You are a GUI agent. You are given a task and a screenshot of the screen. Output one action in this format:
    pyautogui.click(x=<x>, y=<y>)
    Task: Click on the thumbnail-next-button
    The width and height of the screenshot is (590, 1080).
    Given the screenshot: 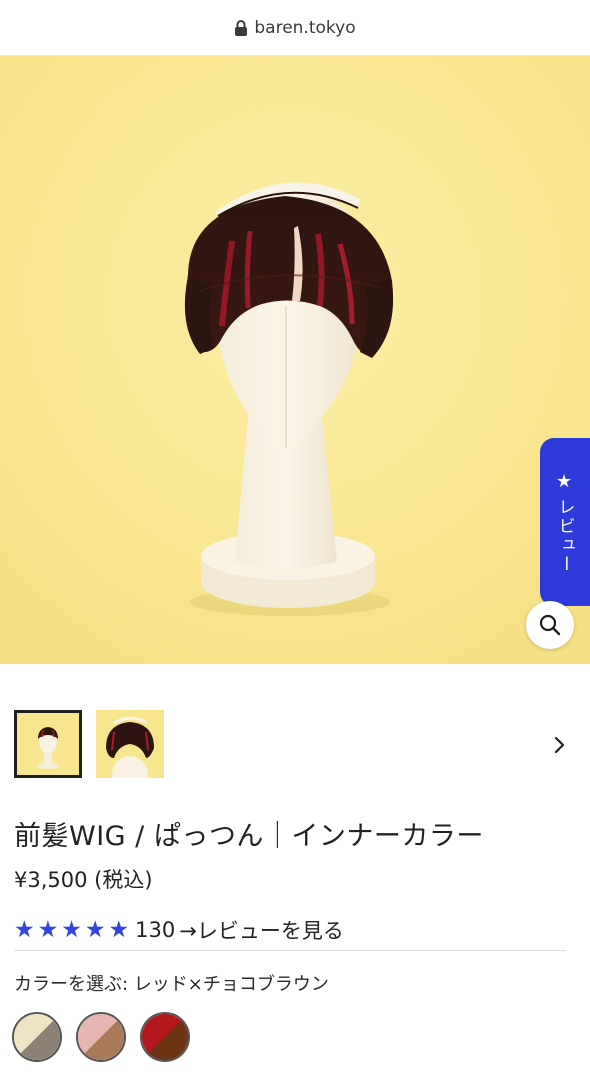 What is the action you would take?
    pyautogui.click(x=560, y=745)
    